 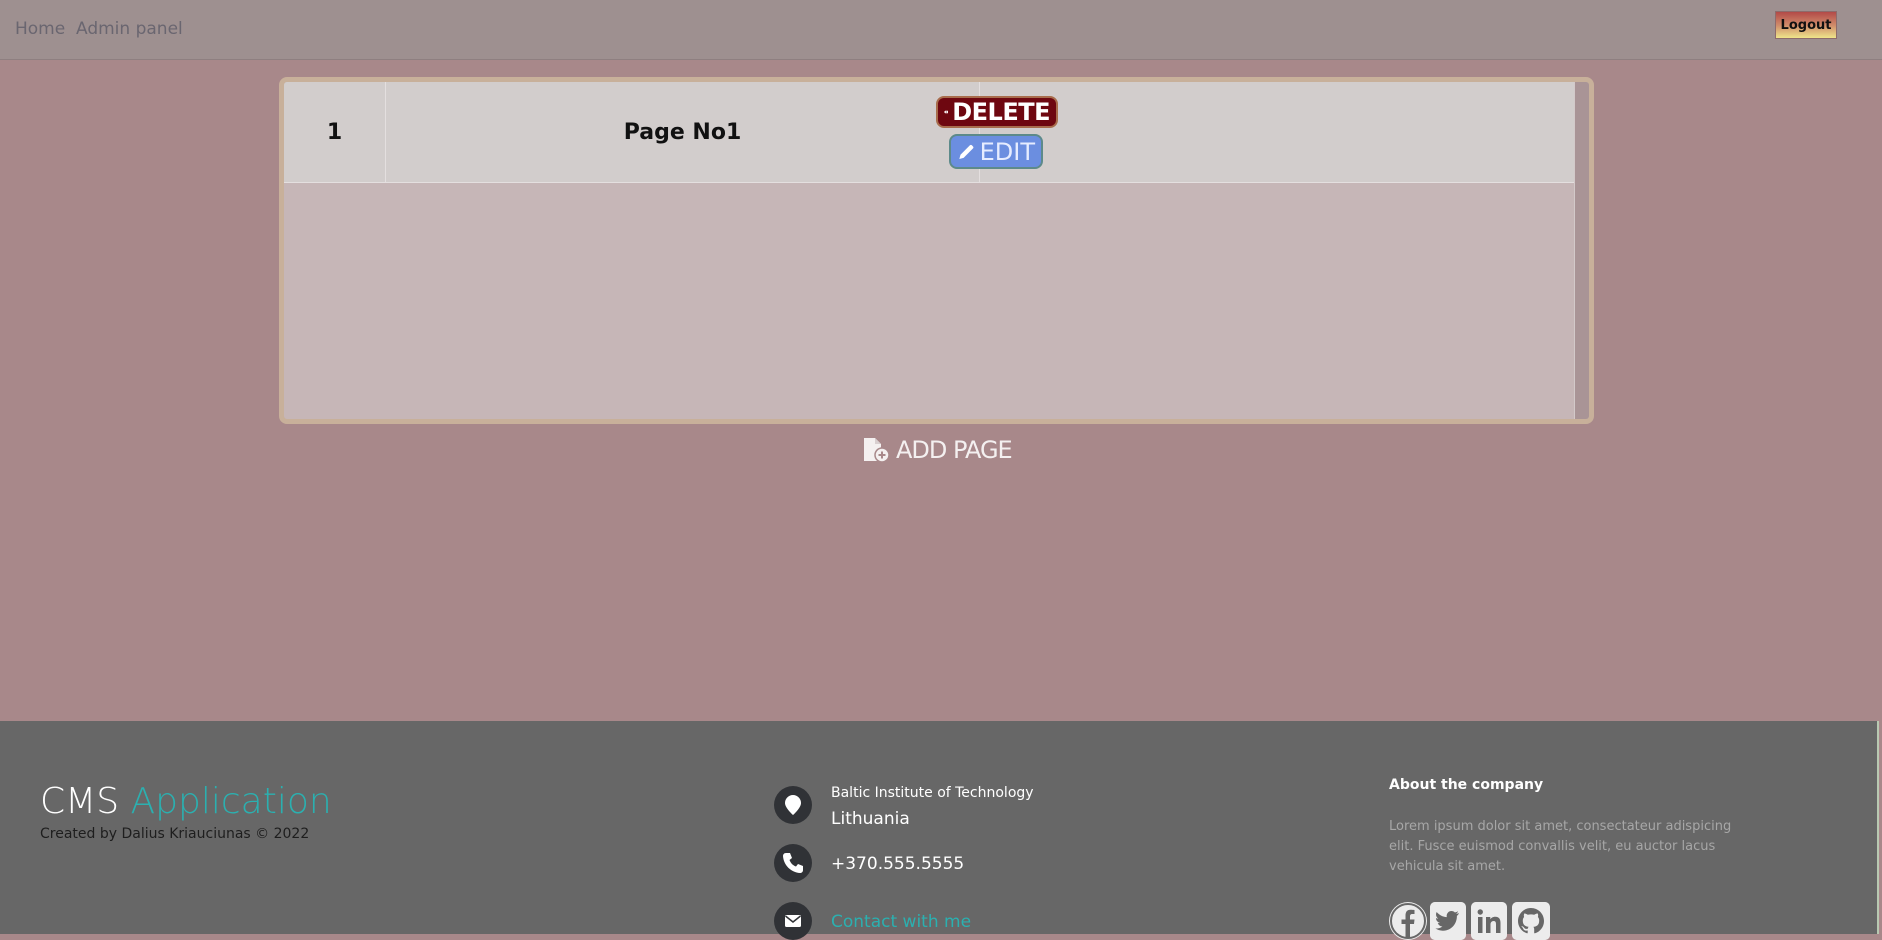 I want to click on delete-page-button: DELETE, so click(x=997, y=112).